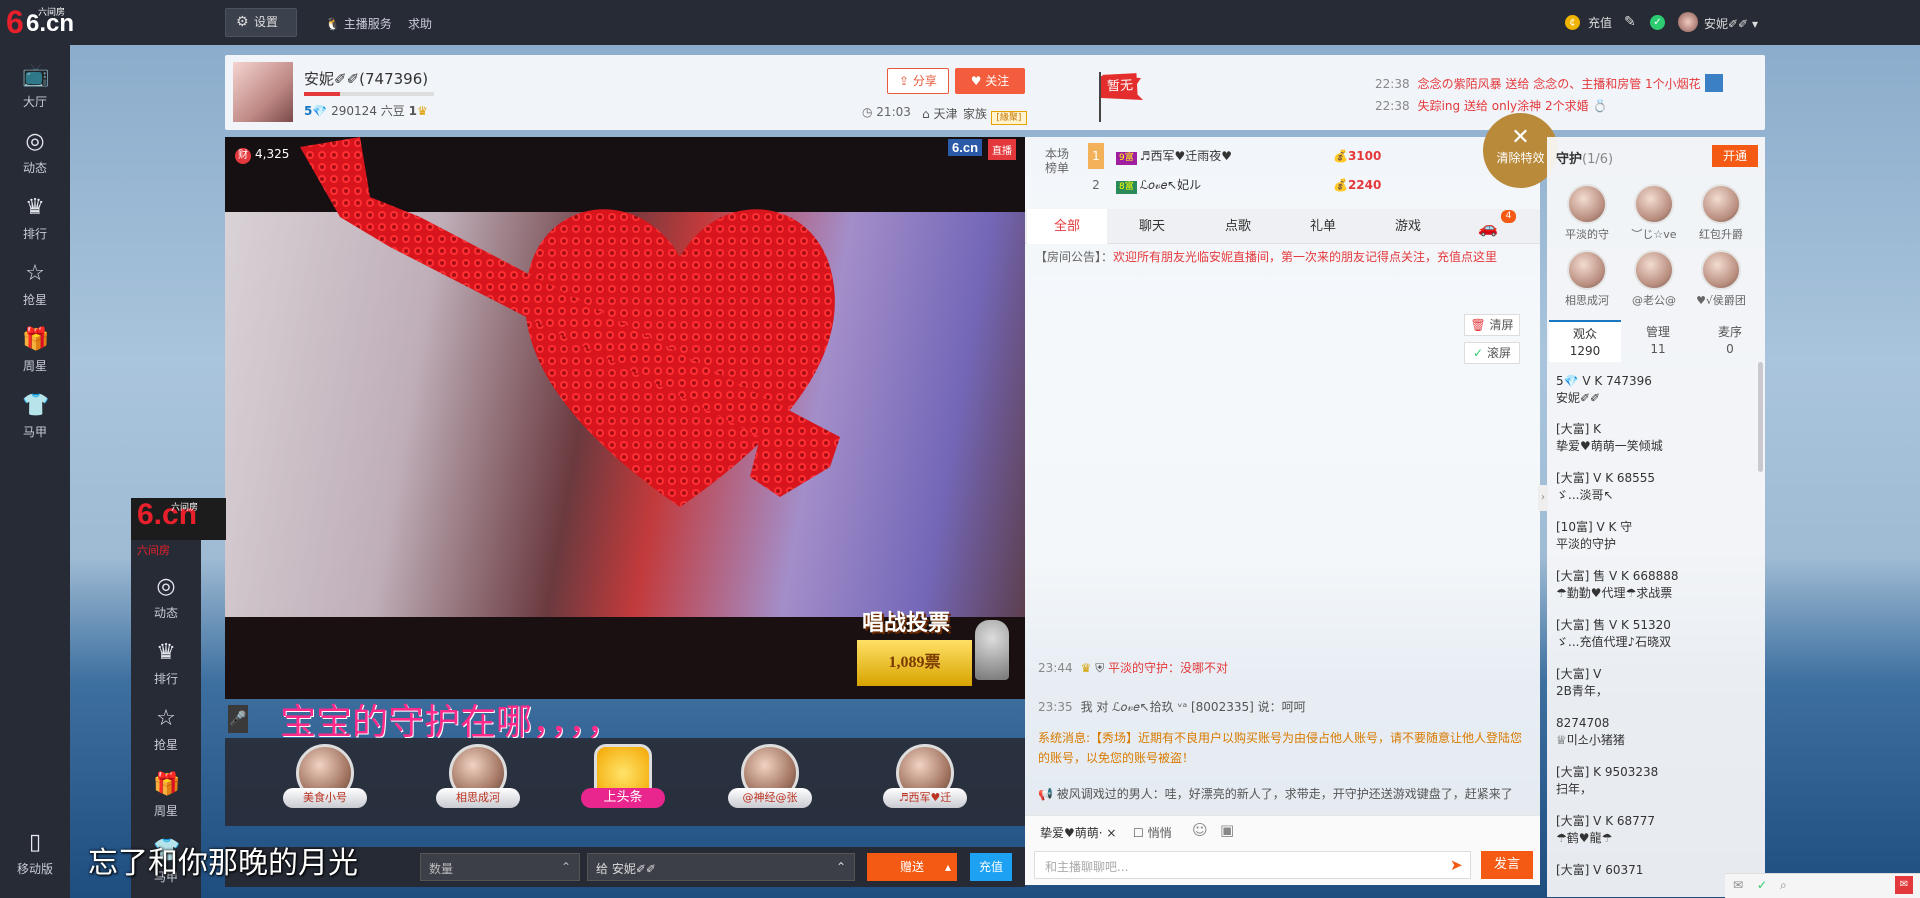 The image size is (1920, 898). What do you see at coordinates (965, 147) in the screenshot?
I see `video-logo: 6.cn` at bounding box center [965, 147].